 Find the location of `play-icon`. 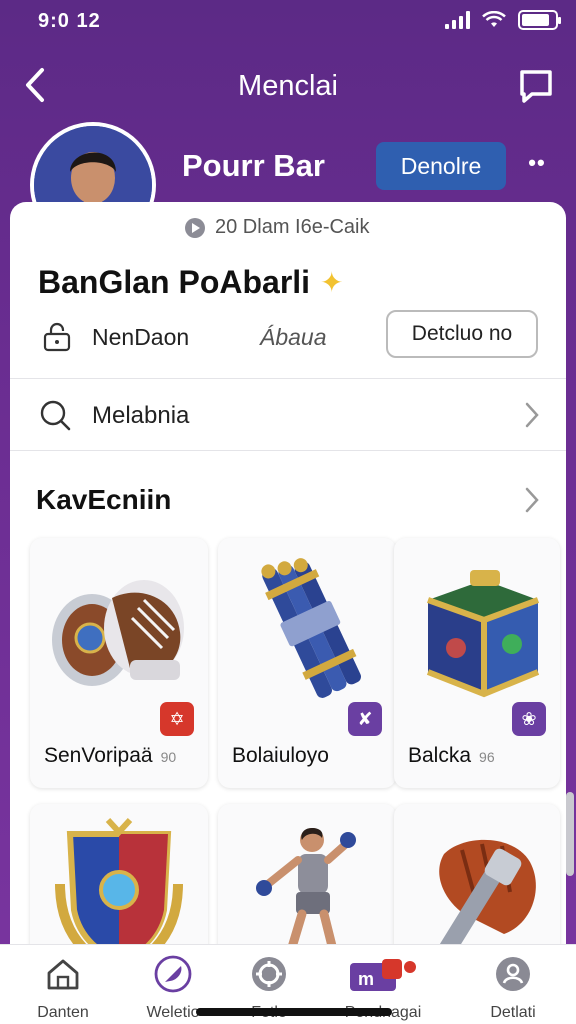

play-icon is located at coordinates (195, 227).